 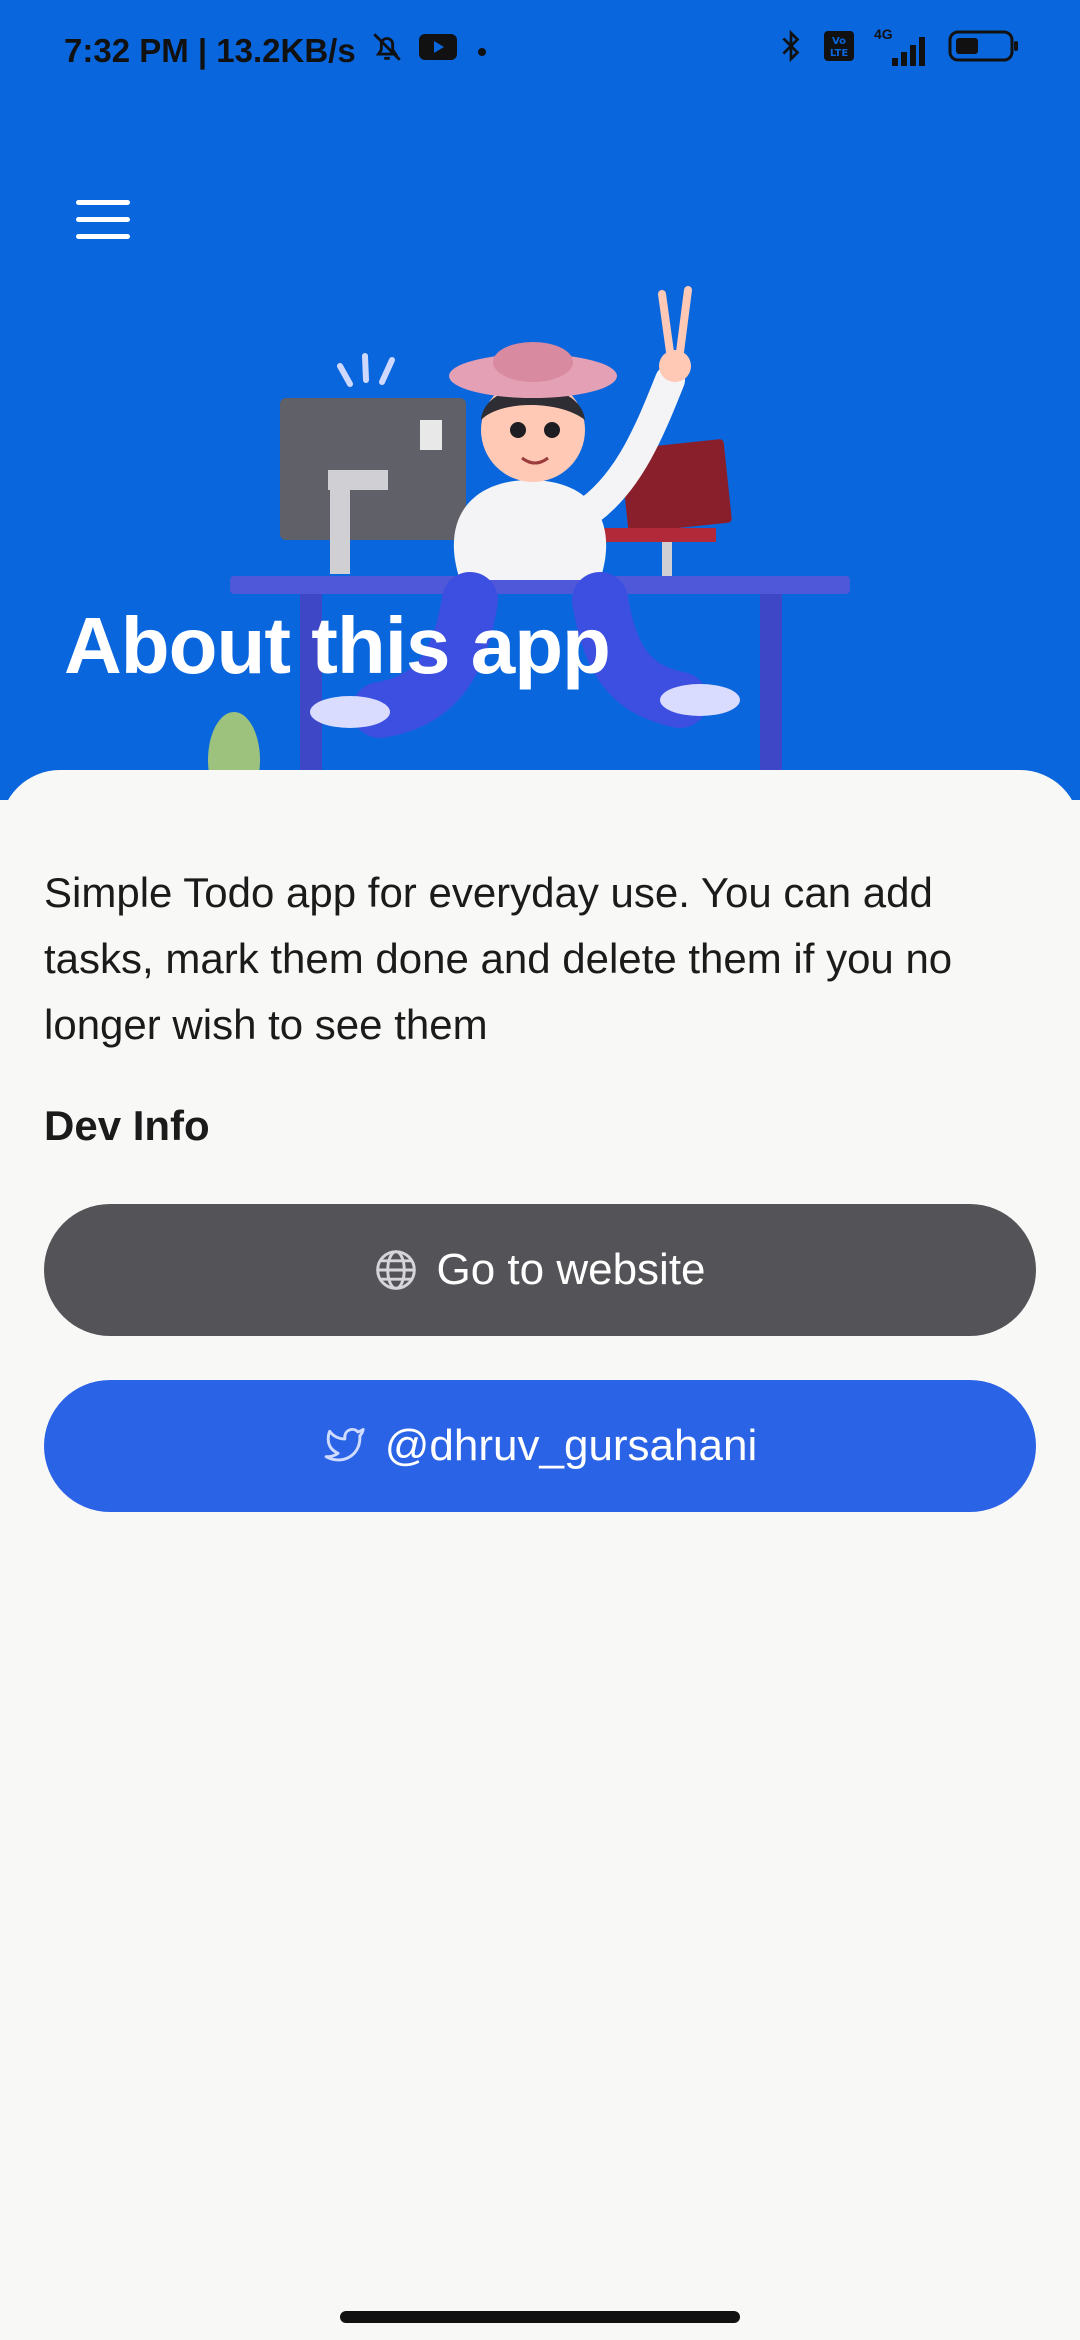 What do you see at coordinates (482, 51) in the screenshot?
I see `dot-icon` at bounding box center [482, 51].